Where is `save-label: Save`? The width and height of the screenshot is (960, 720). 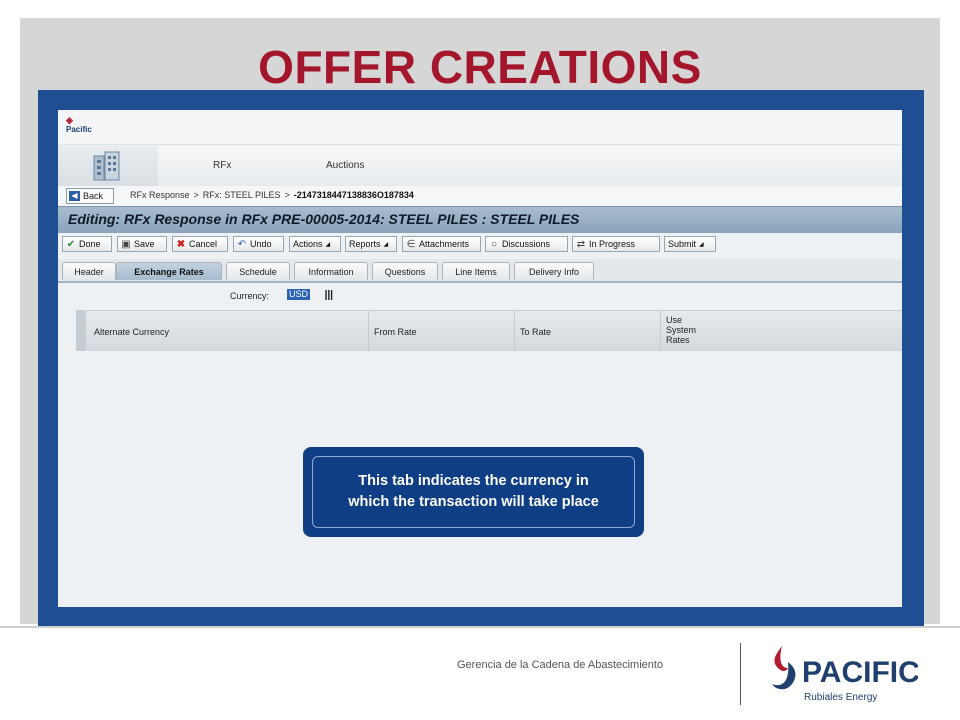 save-label: Save is located at coordinates (144, 244).